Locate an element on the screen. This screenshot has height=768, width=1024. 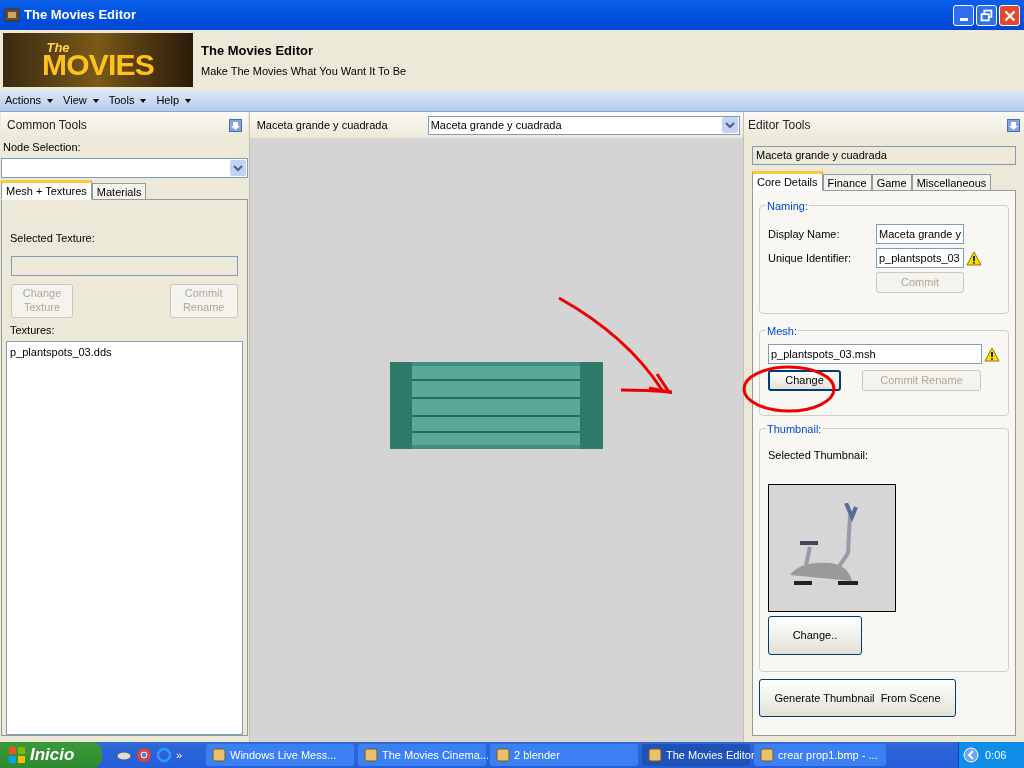
menu-item: View is located at coordinates (81, 100).